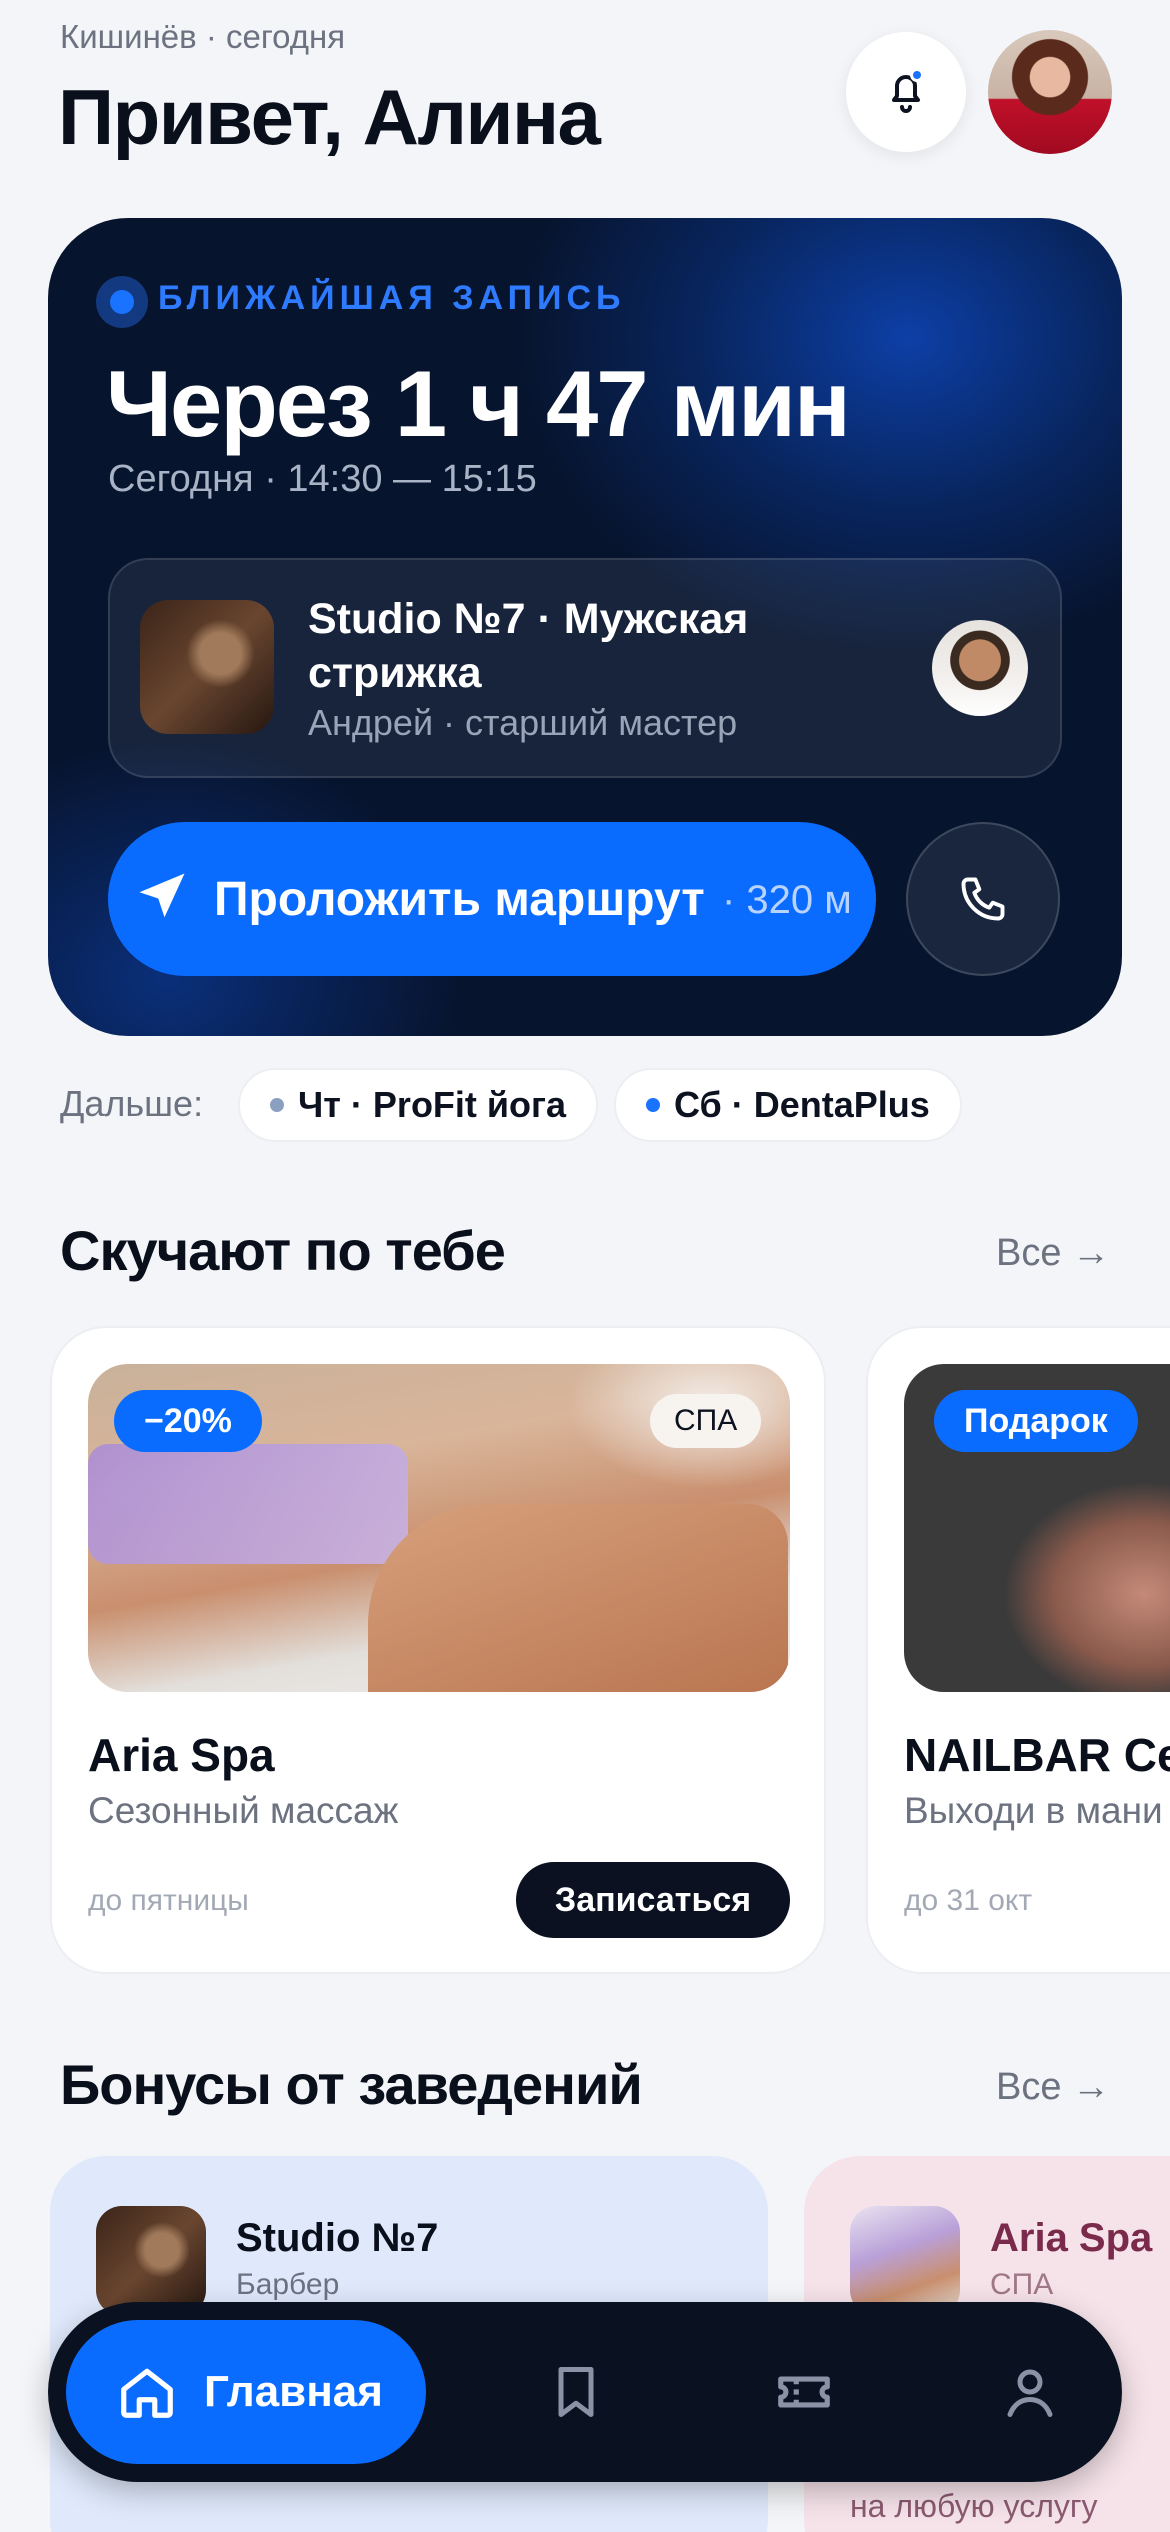 Image resolution: width=1170 pixels, height=2532 pixels. I want to click on appointment-title: Studio №7 · Мужская стрижка, so click(528, 646).